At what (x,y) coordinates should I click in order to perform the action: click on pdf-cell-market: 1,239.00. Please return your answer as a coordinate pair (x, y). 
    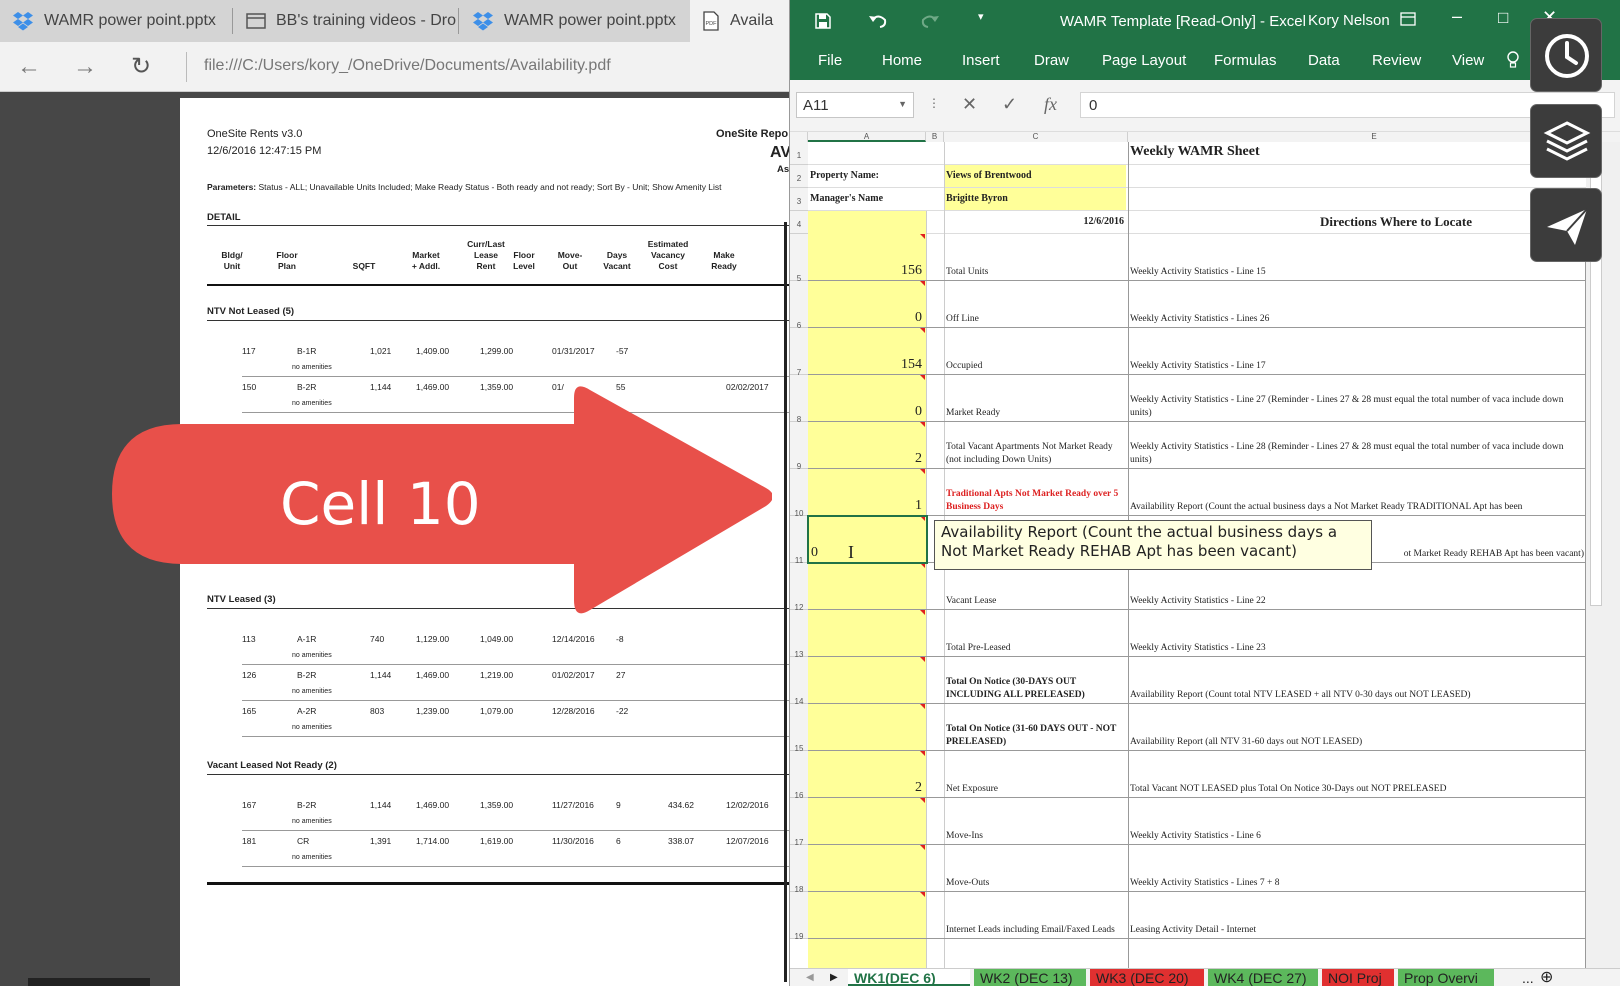
    Looking at the image, I should click on (433, 711).